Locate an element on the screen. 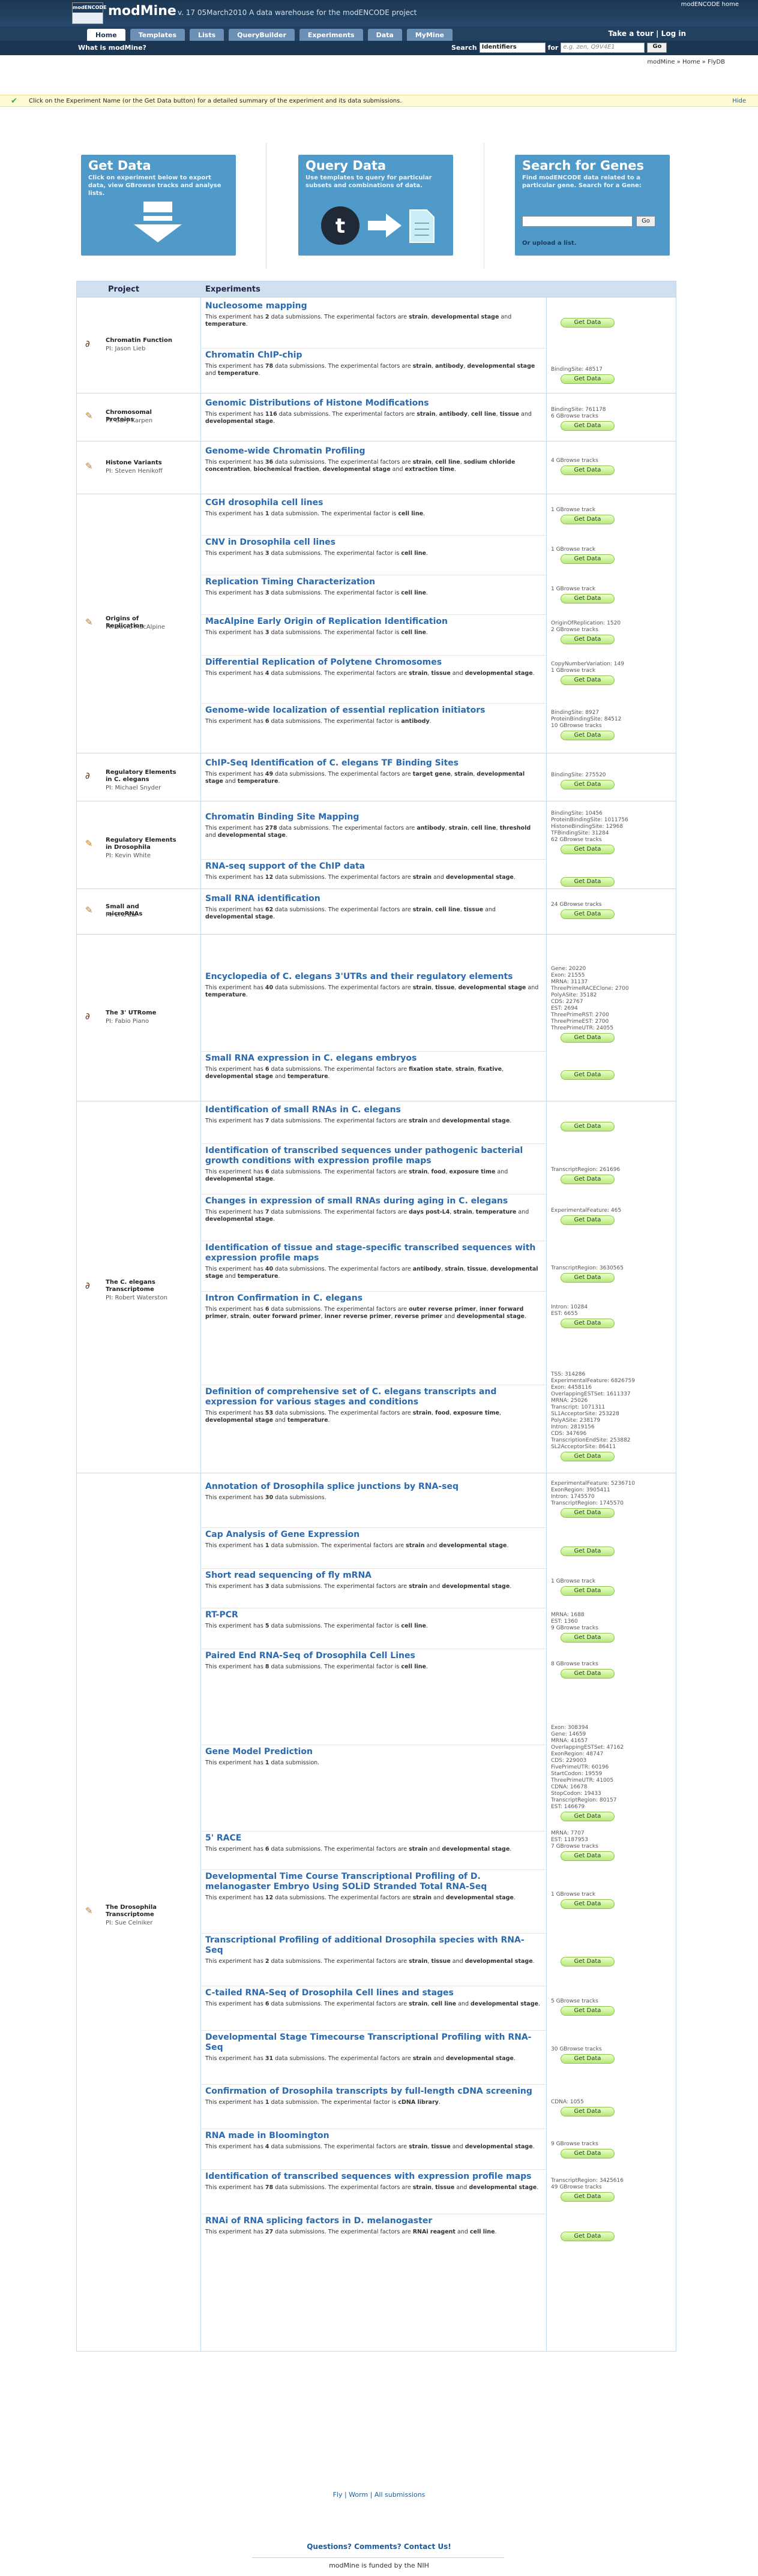 This screenshot has width=758, height=2576. project-name: Histone Variants is located at coordinates (142, 464).